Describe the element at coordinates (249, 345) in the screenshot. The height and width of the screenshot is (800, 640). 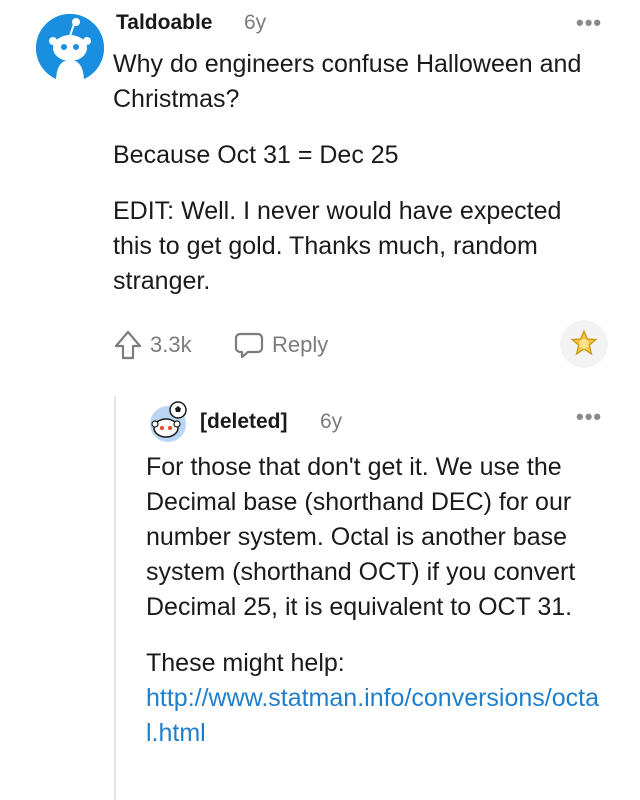
I see `comment-bubble-icon` at that location.